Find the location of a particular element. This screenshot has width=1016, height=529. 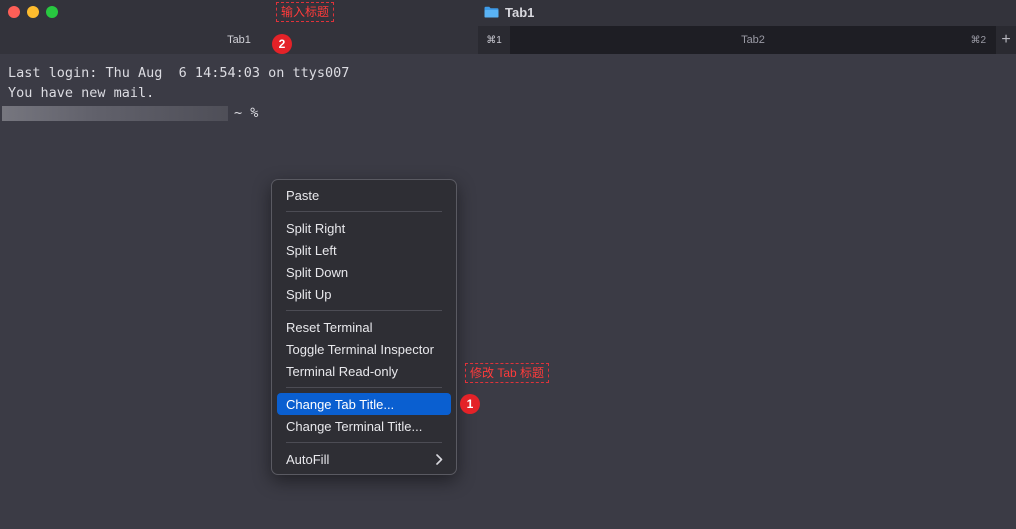

chevron-right-icon is located at coordinates (439, 459).